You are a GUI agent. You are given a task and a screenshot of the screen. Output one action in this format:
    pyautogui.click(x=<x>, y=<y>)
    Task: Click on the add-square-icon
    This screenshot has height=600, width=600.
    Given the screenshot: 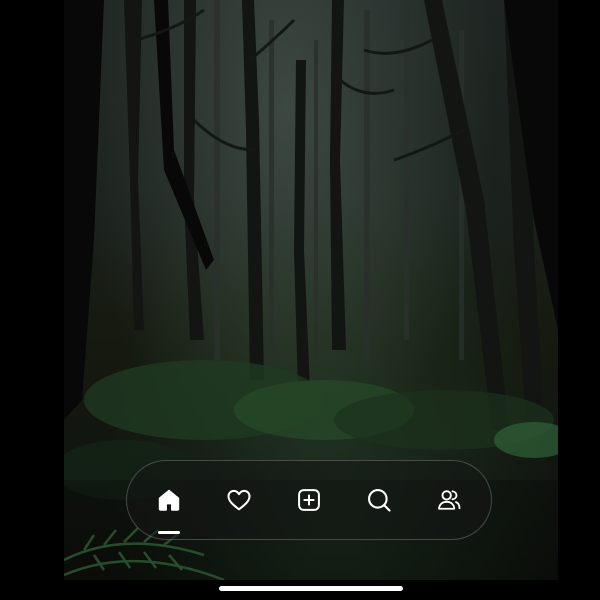 What is the action you would take?
    pyautogui.click(x=309, y=500)
    